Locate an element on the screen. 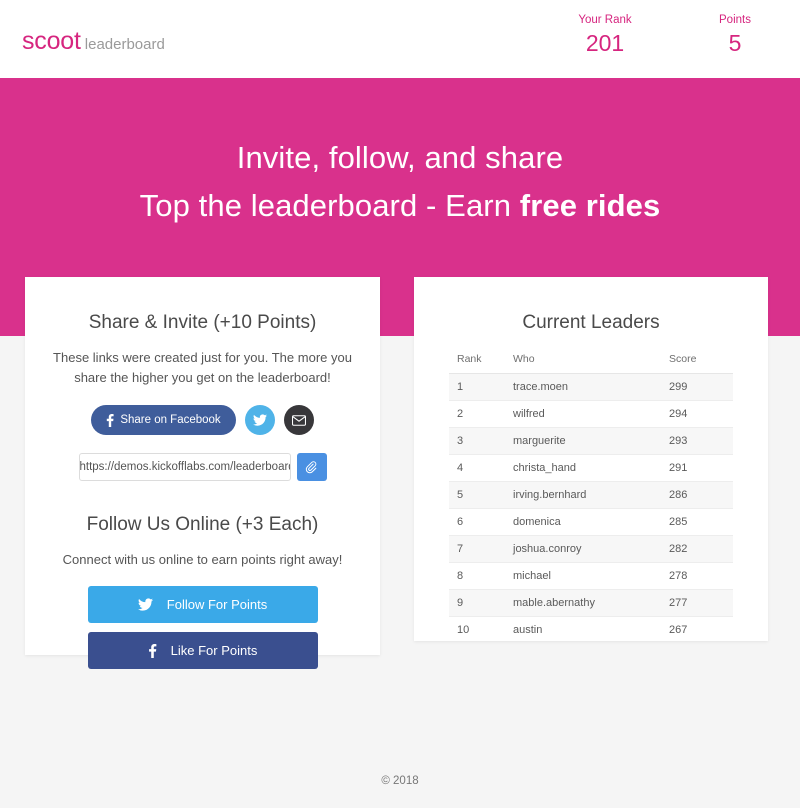  table-row: 5 irving.bernhard 286 is located at coordinates (591, 495).